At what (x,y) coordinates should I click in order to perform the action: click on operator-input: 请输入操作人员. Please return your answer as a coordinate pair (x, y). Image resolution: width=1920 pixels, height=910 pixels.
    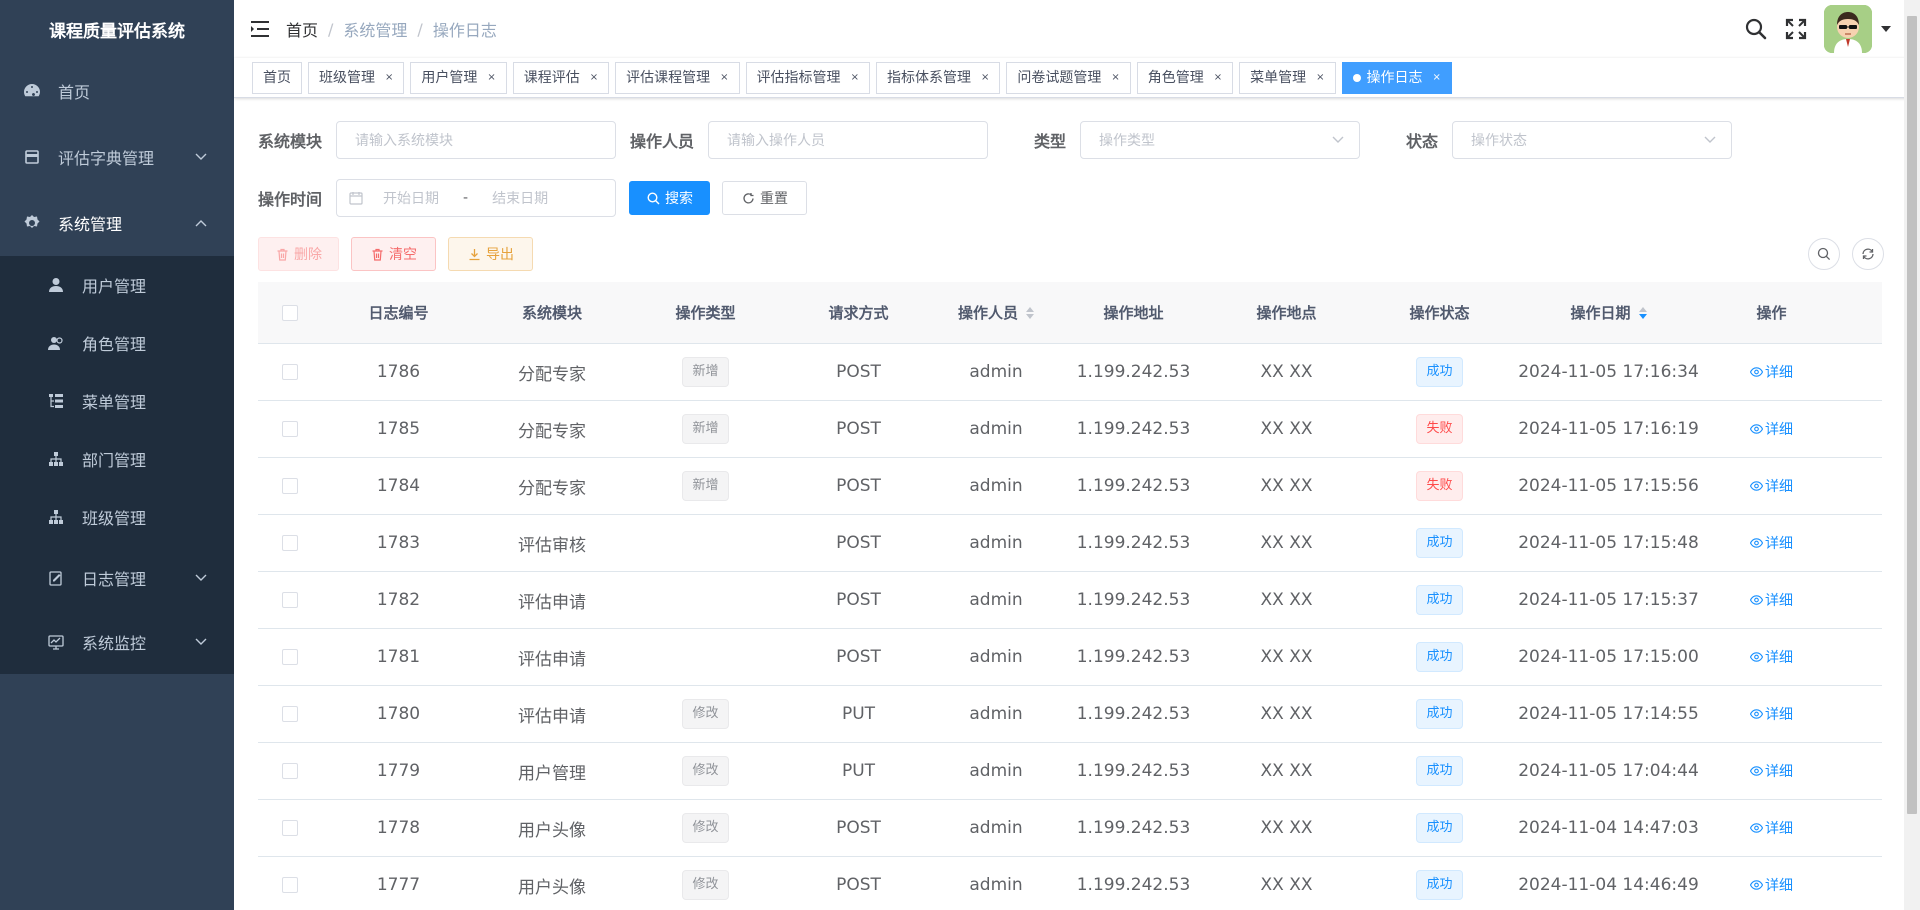
    Looking at the image, I should click on (848, 140).